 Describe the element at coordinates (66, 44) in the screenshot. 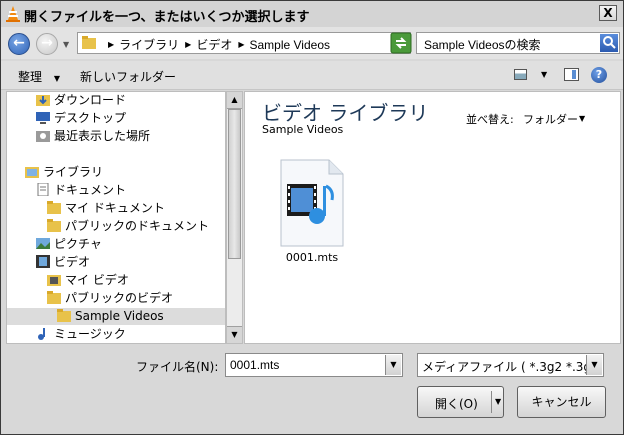

I see `history-dropdown-icon: ▼` at that location.